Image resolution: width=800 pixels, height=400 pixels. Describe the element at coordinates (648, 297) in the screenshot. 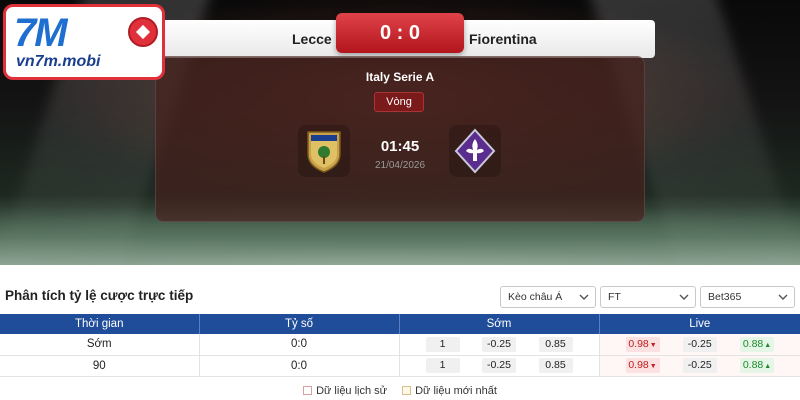

I see `period-select: FT` at that location.